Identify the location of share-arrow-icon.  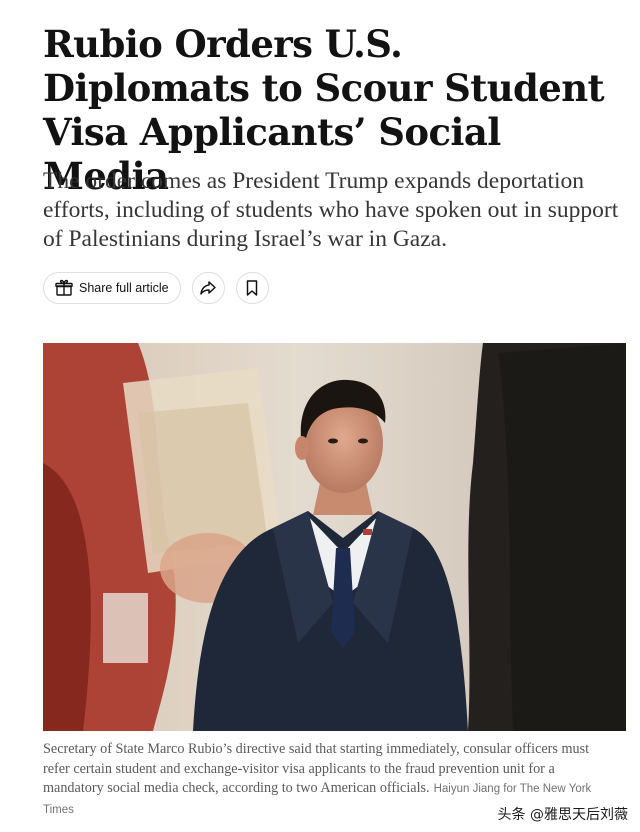
(208, 288).